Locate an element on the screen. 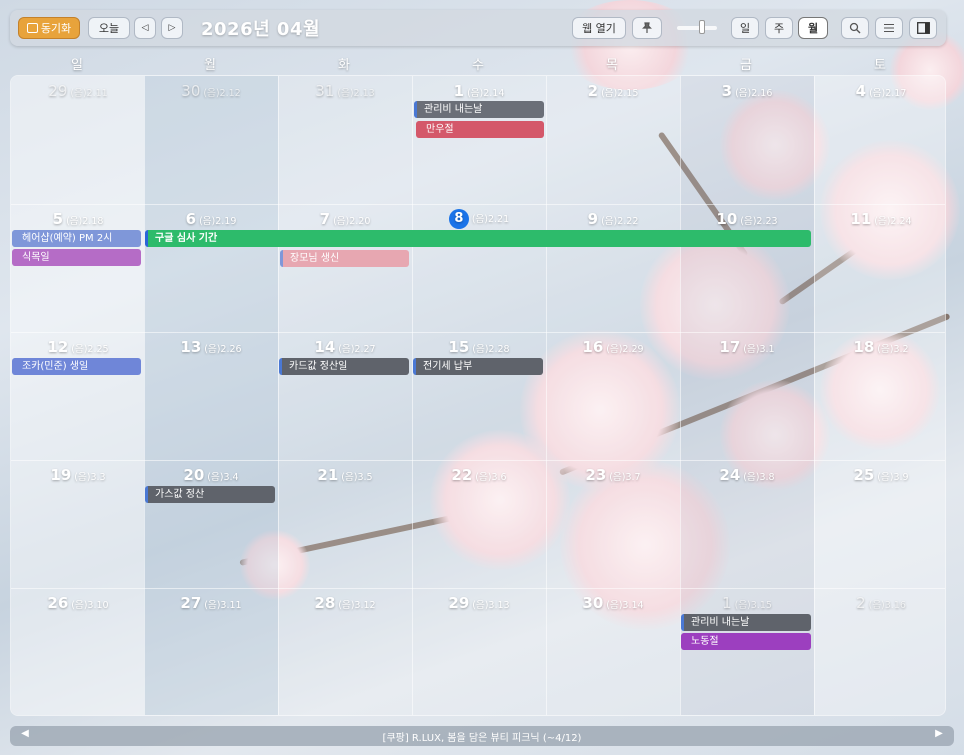 This screenshot has width=964, height=755. next-month-button: ▷ is located at coordinates (172, 28).